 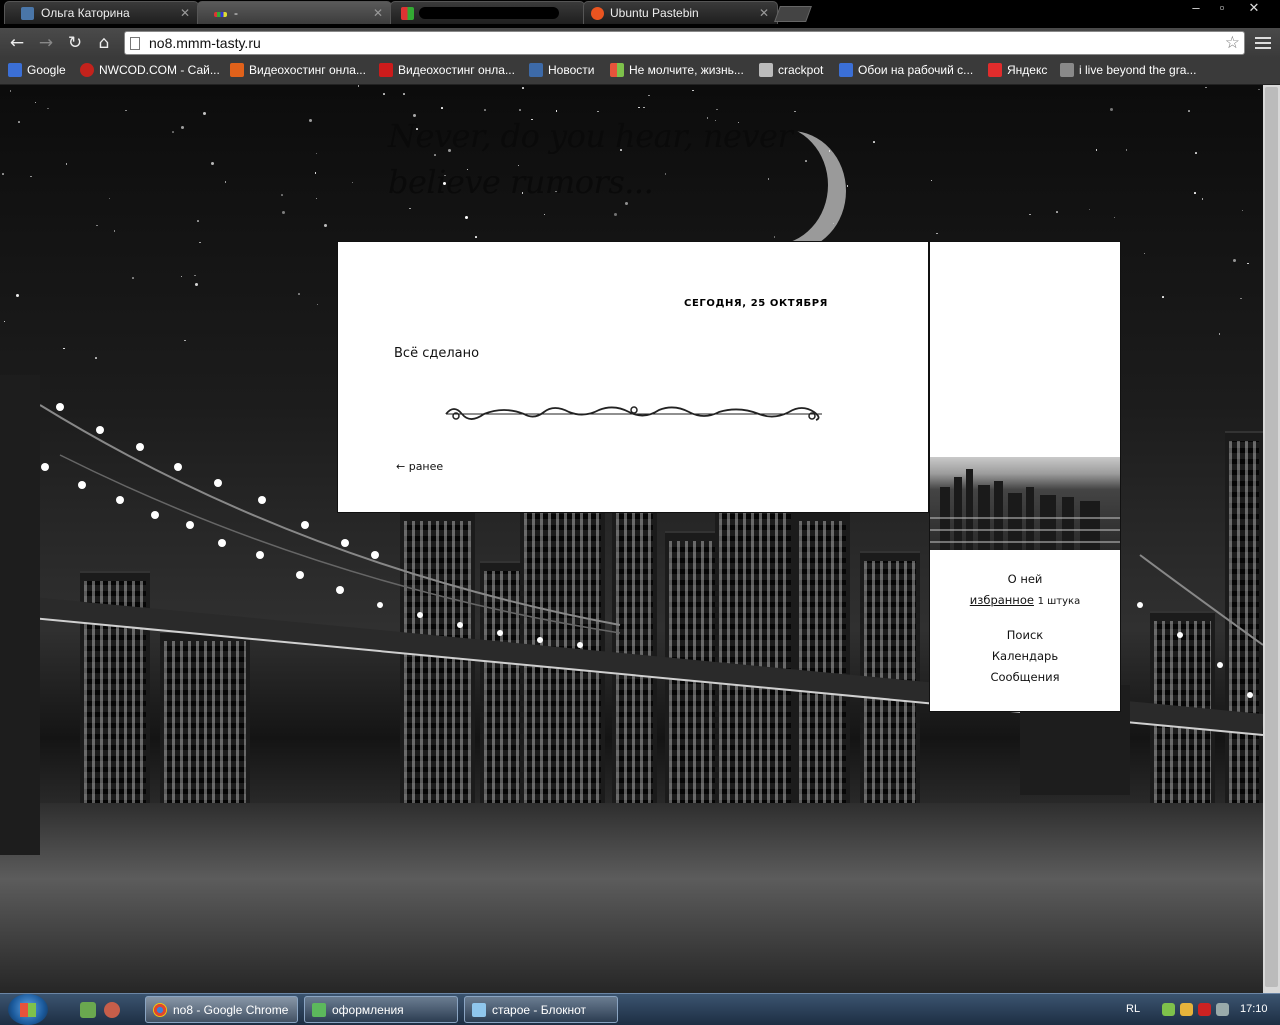 I want to click on about-link: О ней, so click(x=1025, y=579).